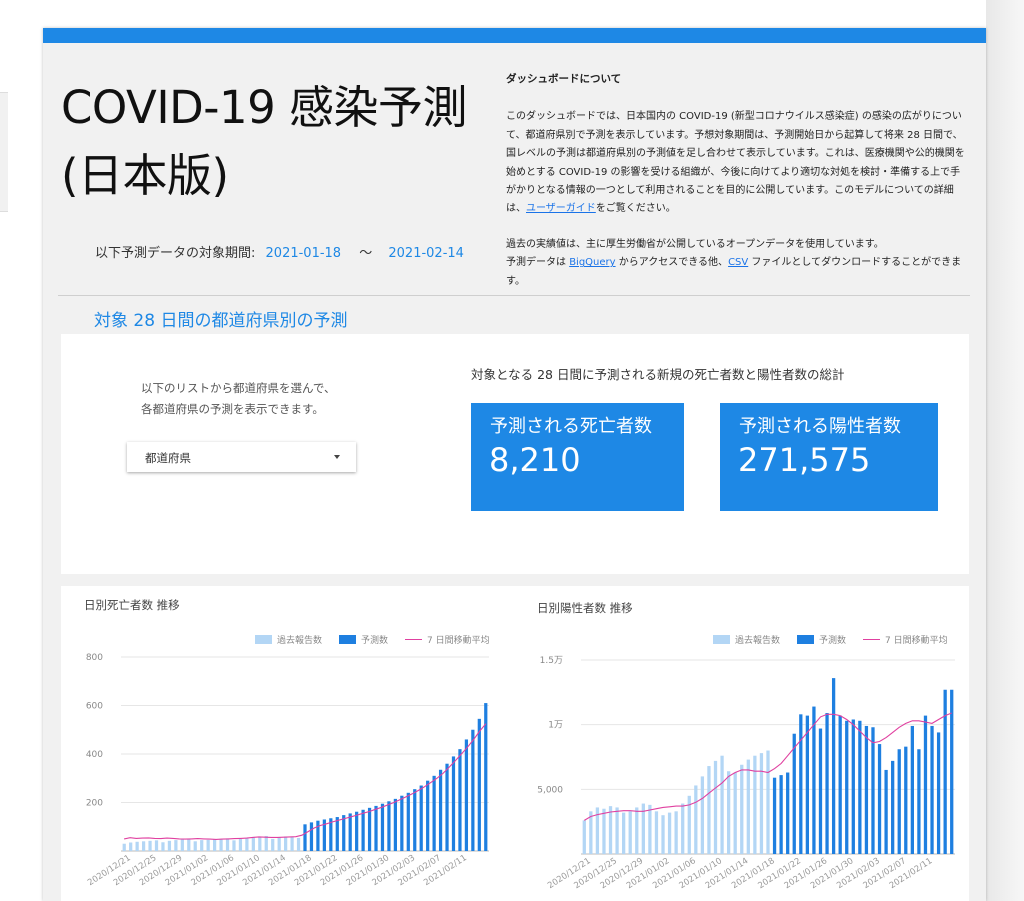 The image size is (1024, 901). Describe the element at coordinates (538, 263) in the screenshot. I see `download-text-pre: 予測データは` at that location.